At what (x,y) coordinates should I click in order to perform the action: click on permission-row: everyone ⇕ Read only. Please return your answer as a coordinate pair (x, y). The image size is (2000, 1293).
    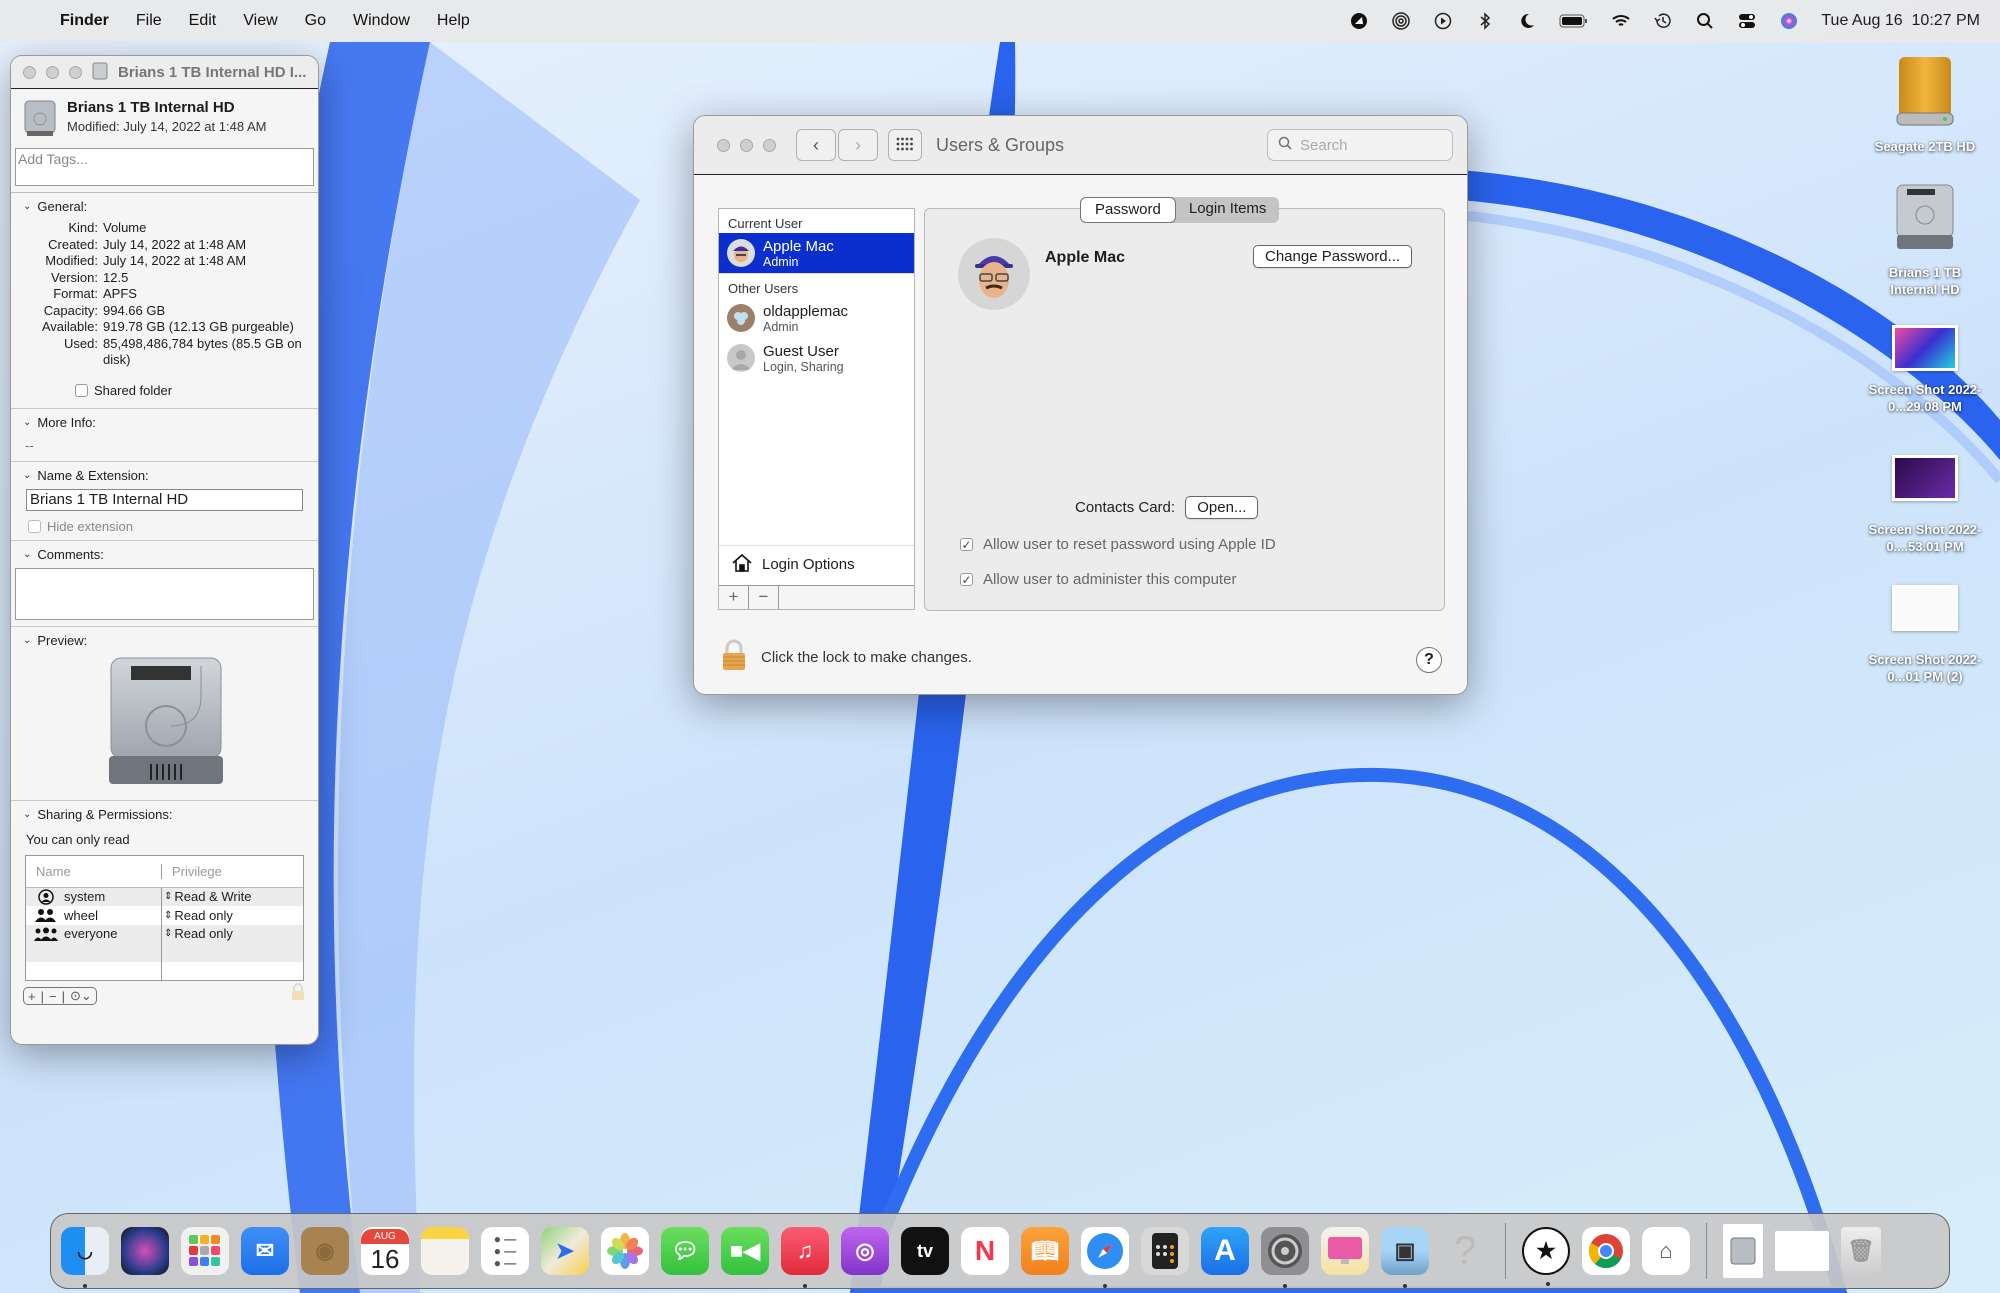
    Looking at the image, I should click on (164, 933).